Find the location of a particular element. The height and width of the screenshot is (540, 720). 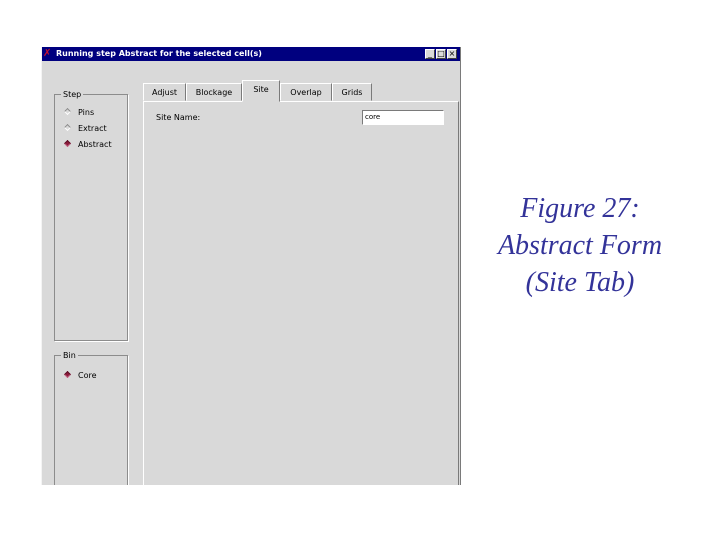

maximize-button: □ is located at coordinates (441, 54).